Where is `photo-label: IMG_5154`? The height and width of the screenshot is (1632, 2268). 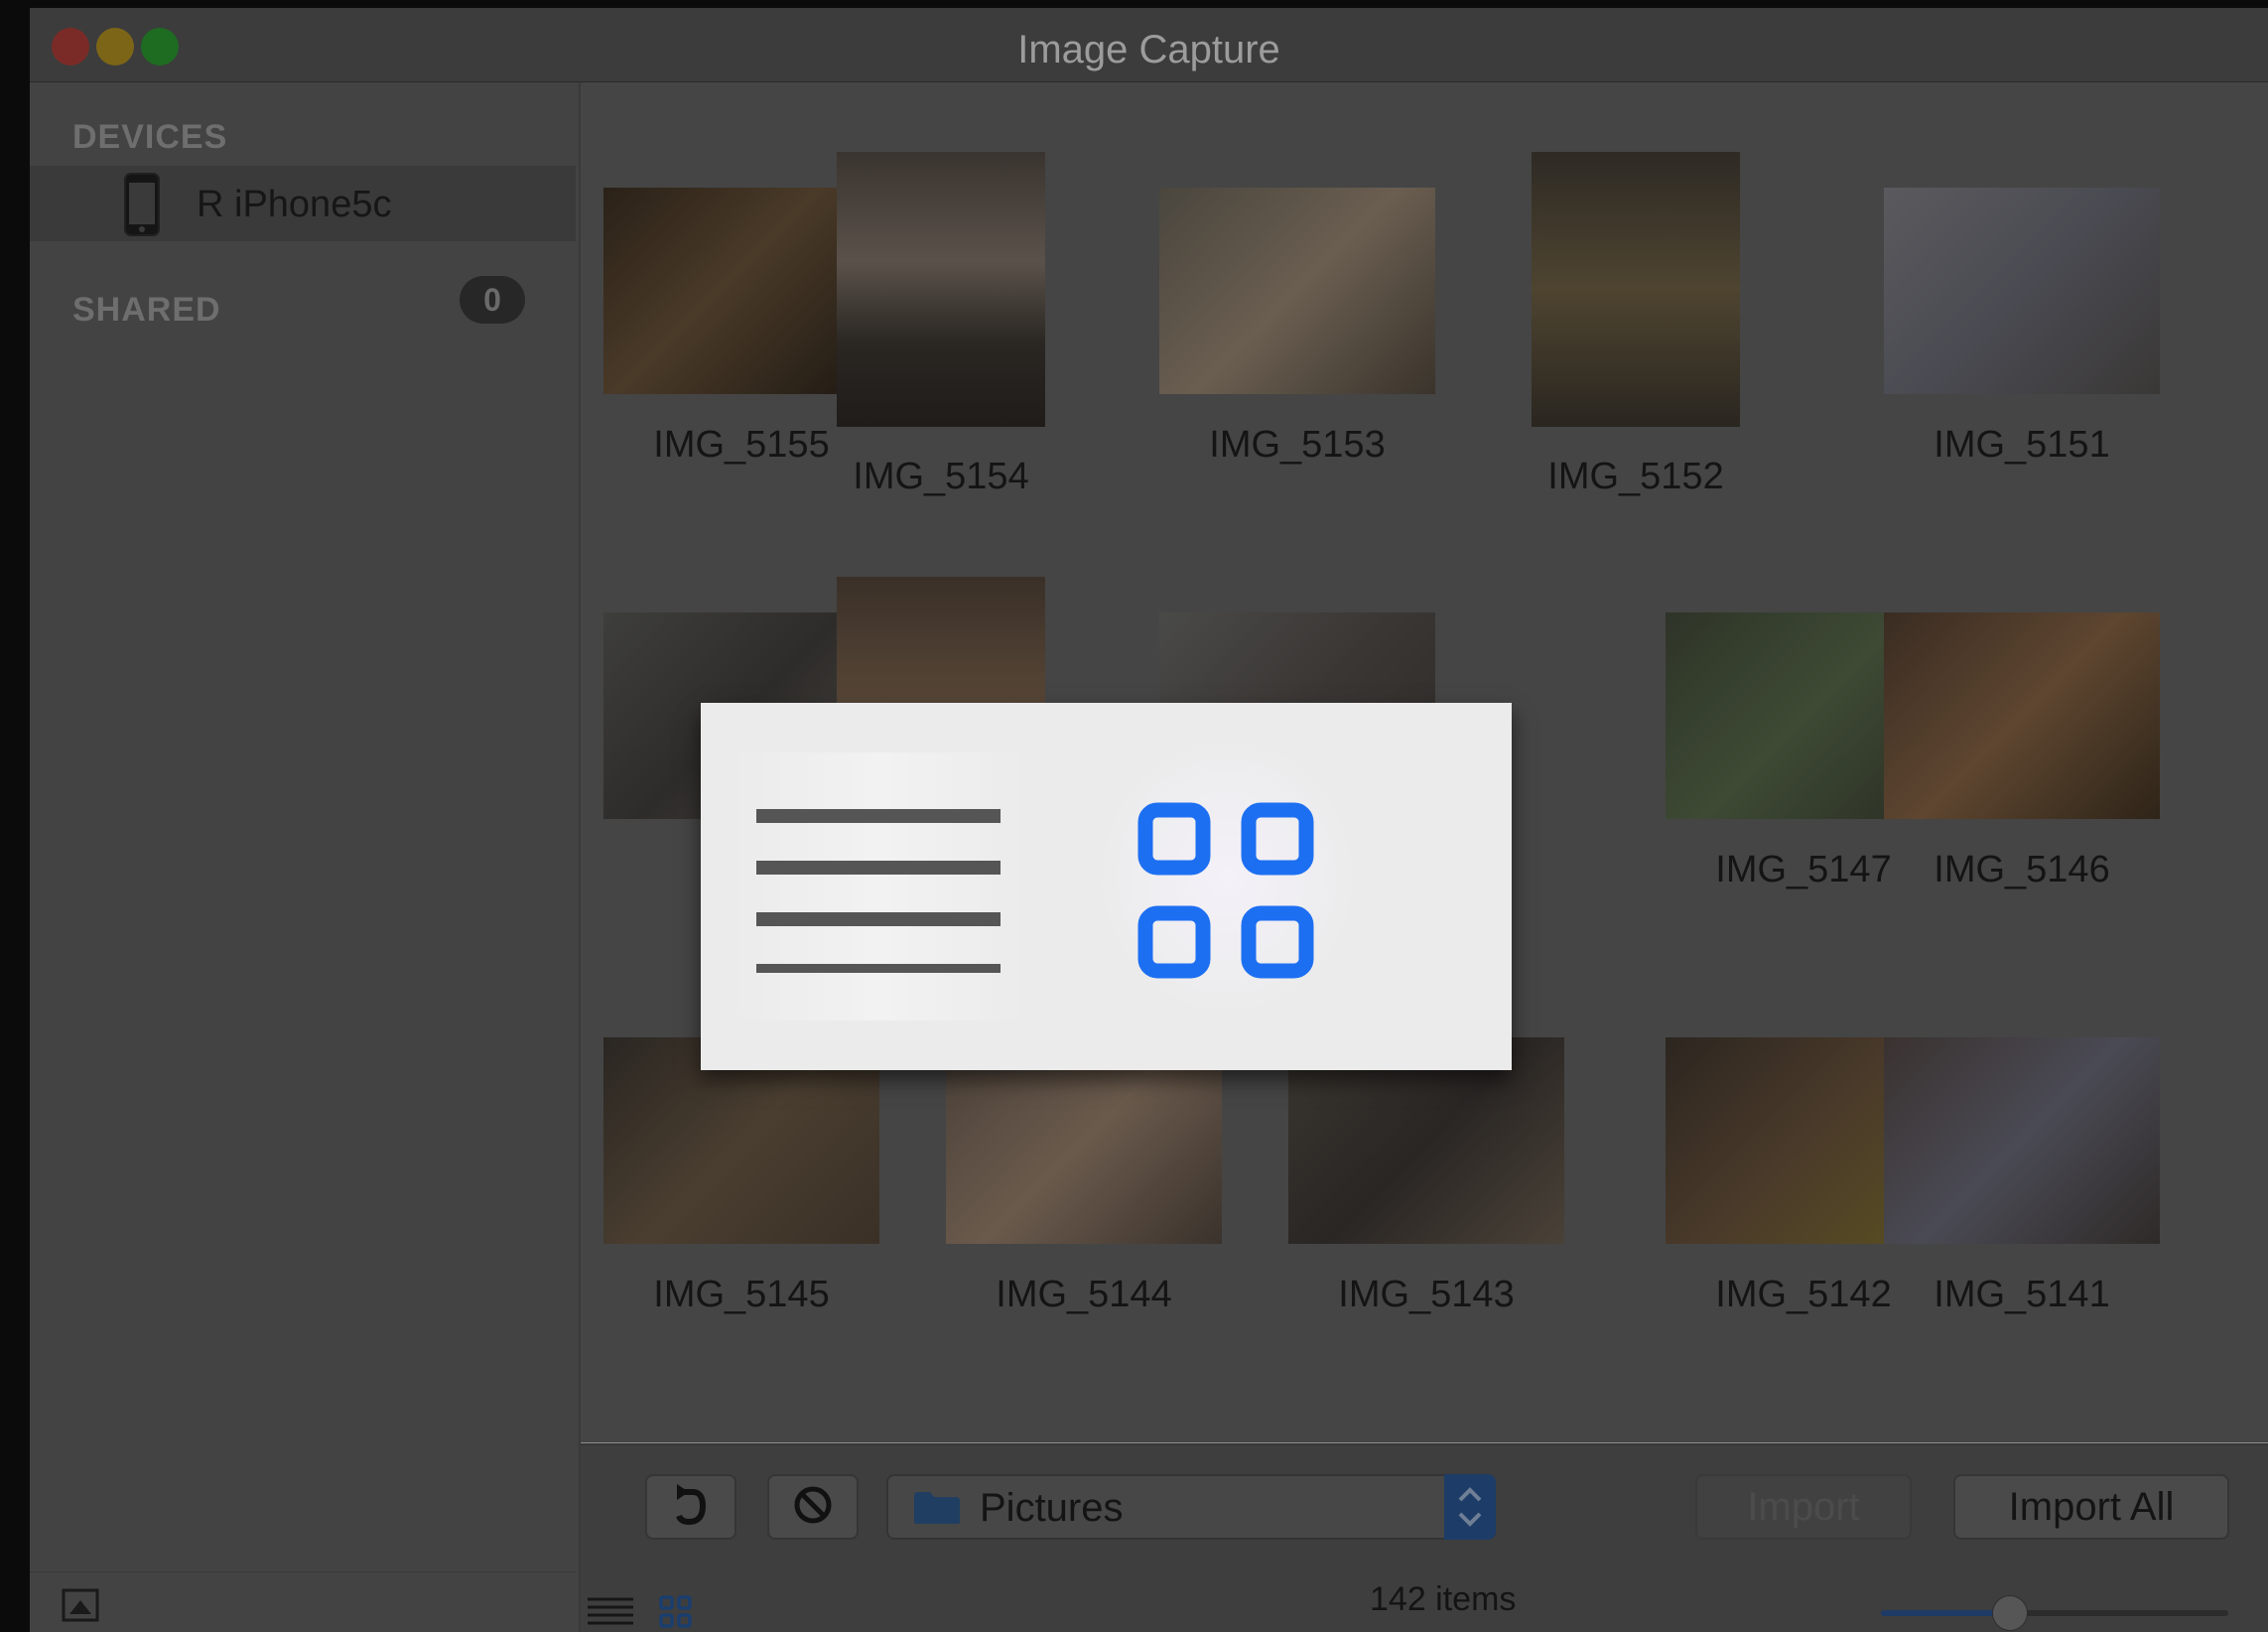 photo-label: IMG_5154 is located at coordinates (941, 476).